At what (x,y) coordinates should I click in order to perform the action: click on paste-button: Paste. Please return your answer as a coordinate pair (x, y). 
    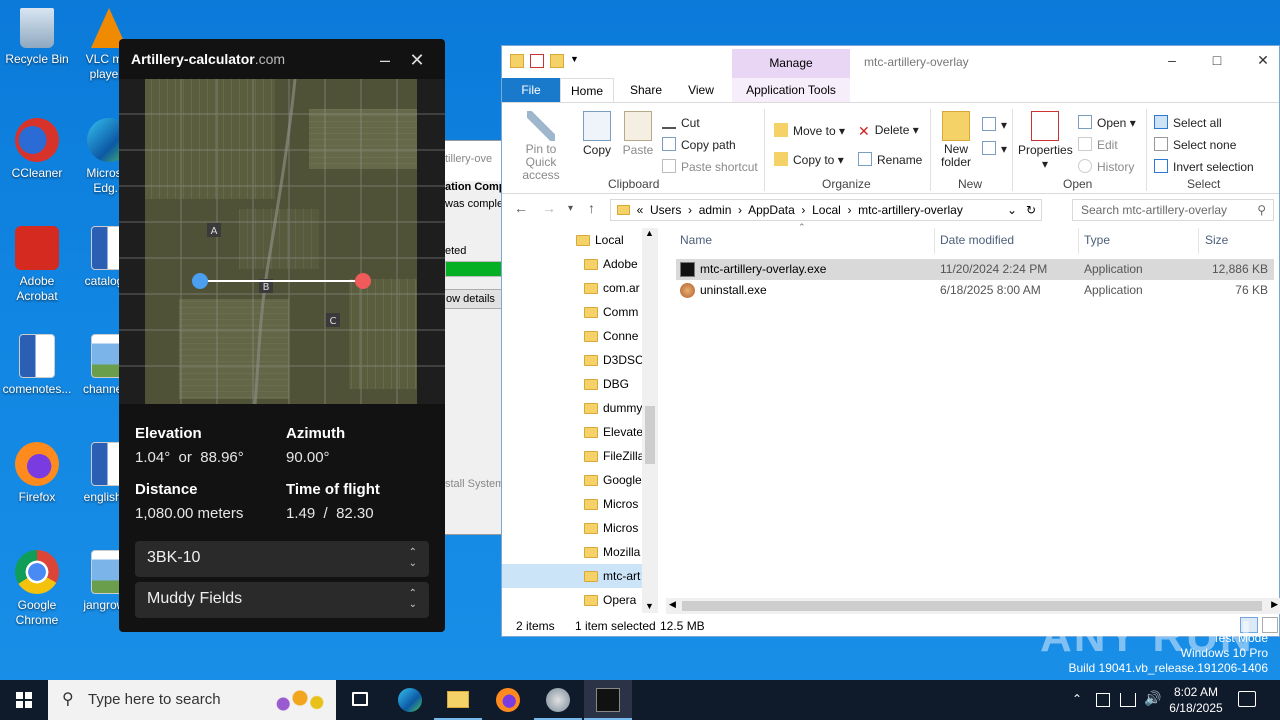
    Looking at the image, I should click on (638, 134).